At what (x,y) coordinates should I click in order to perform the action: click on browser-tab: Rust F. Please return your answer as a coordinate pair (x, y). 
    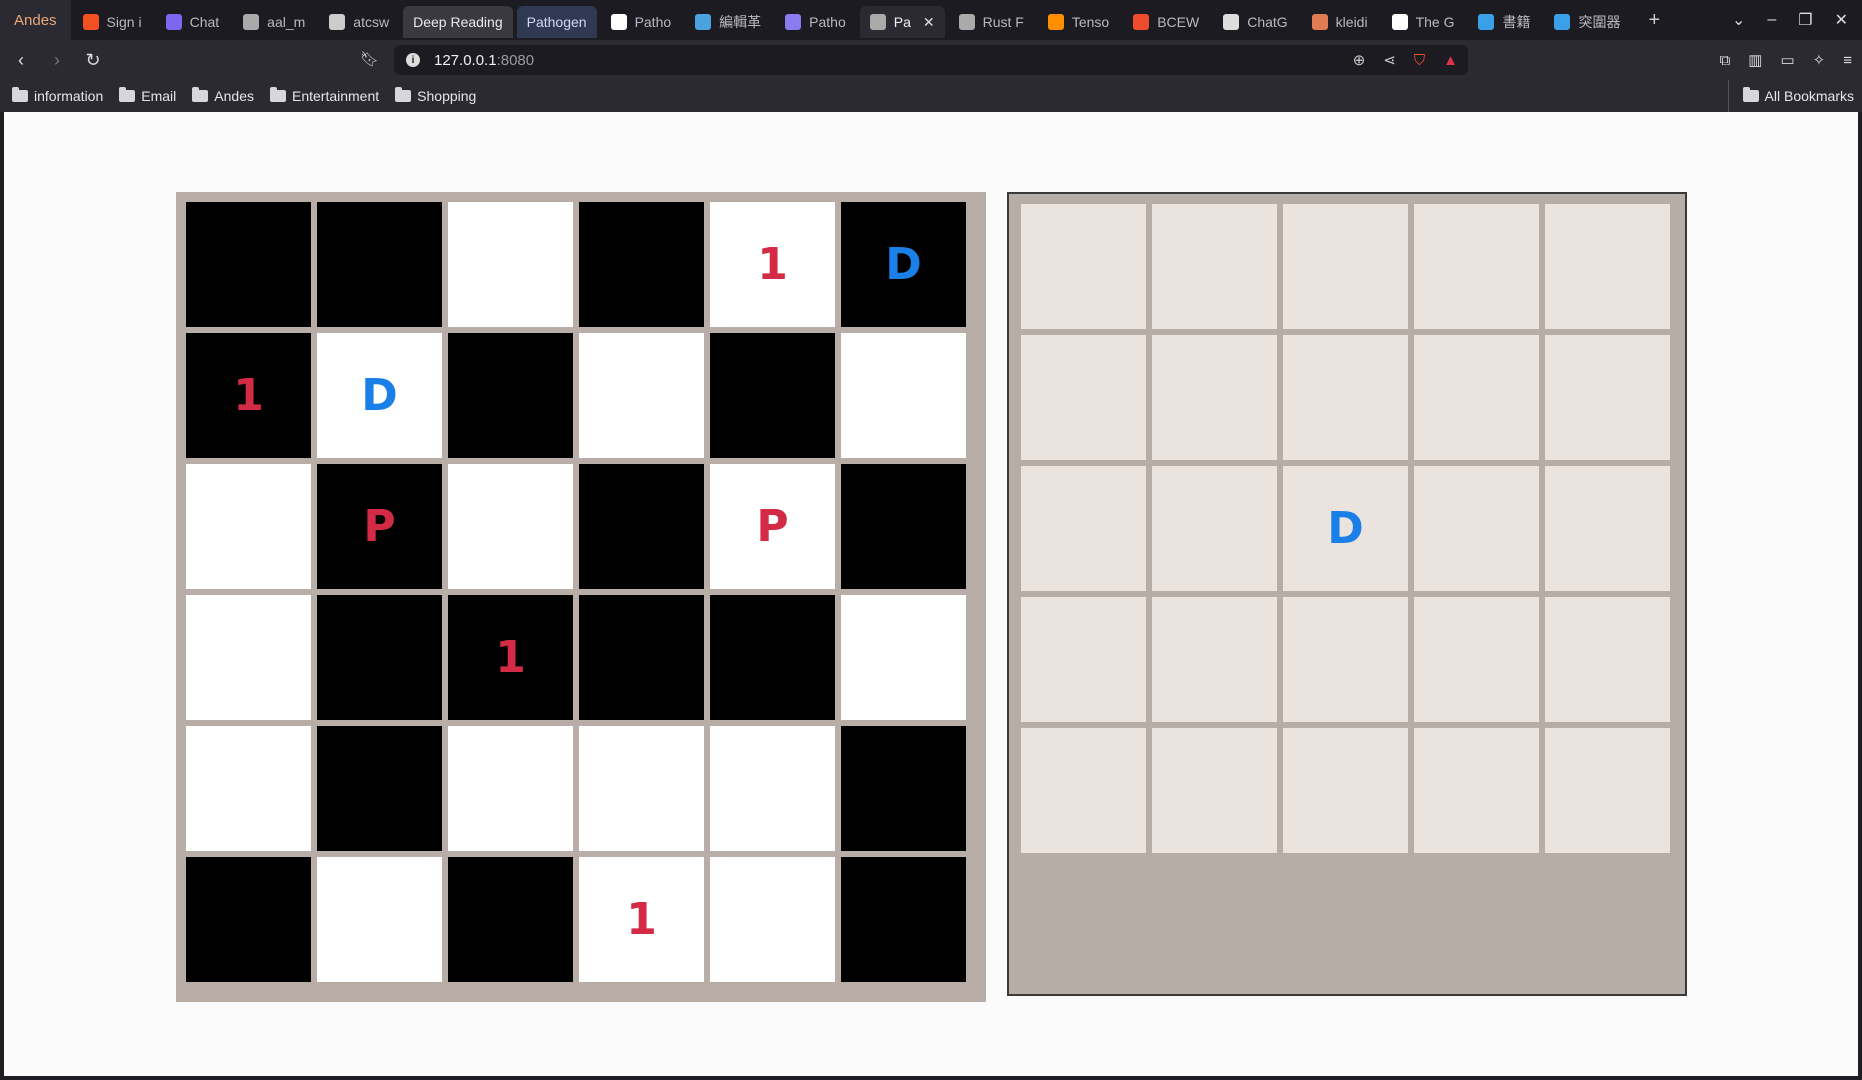
    Looking at the image, I should click on (991, 22).